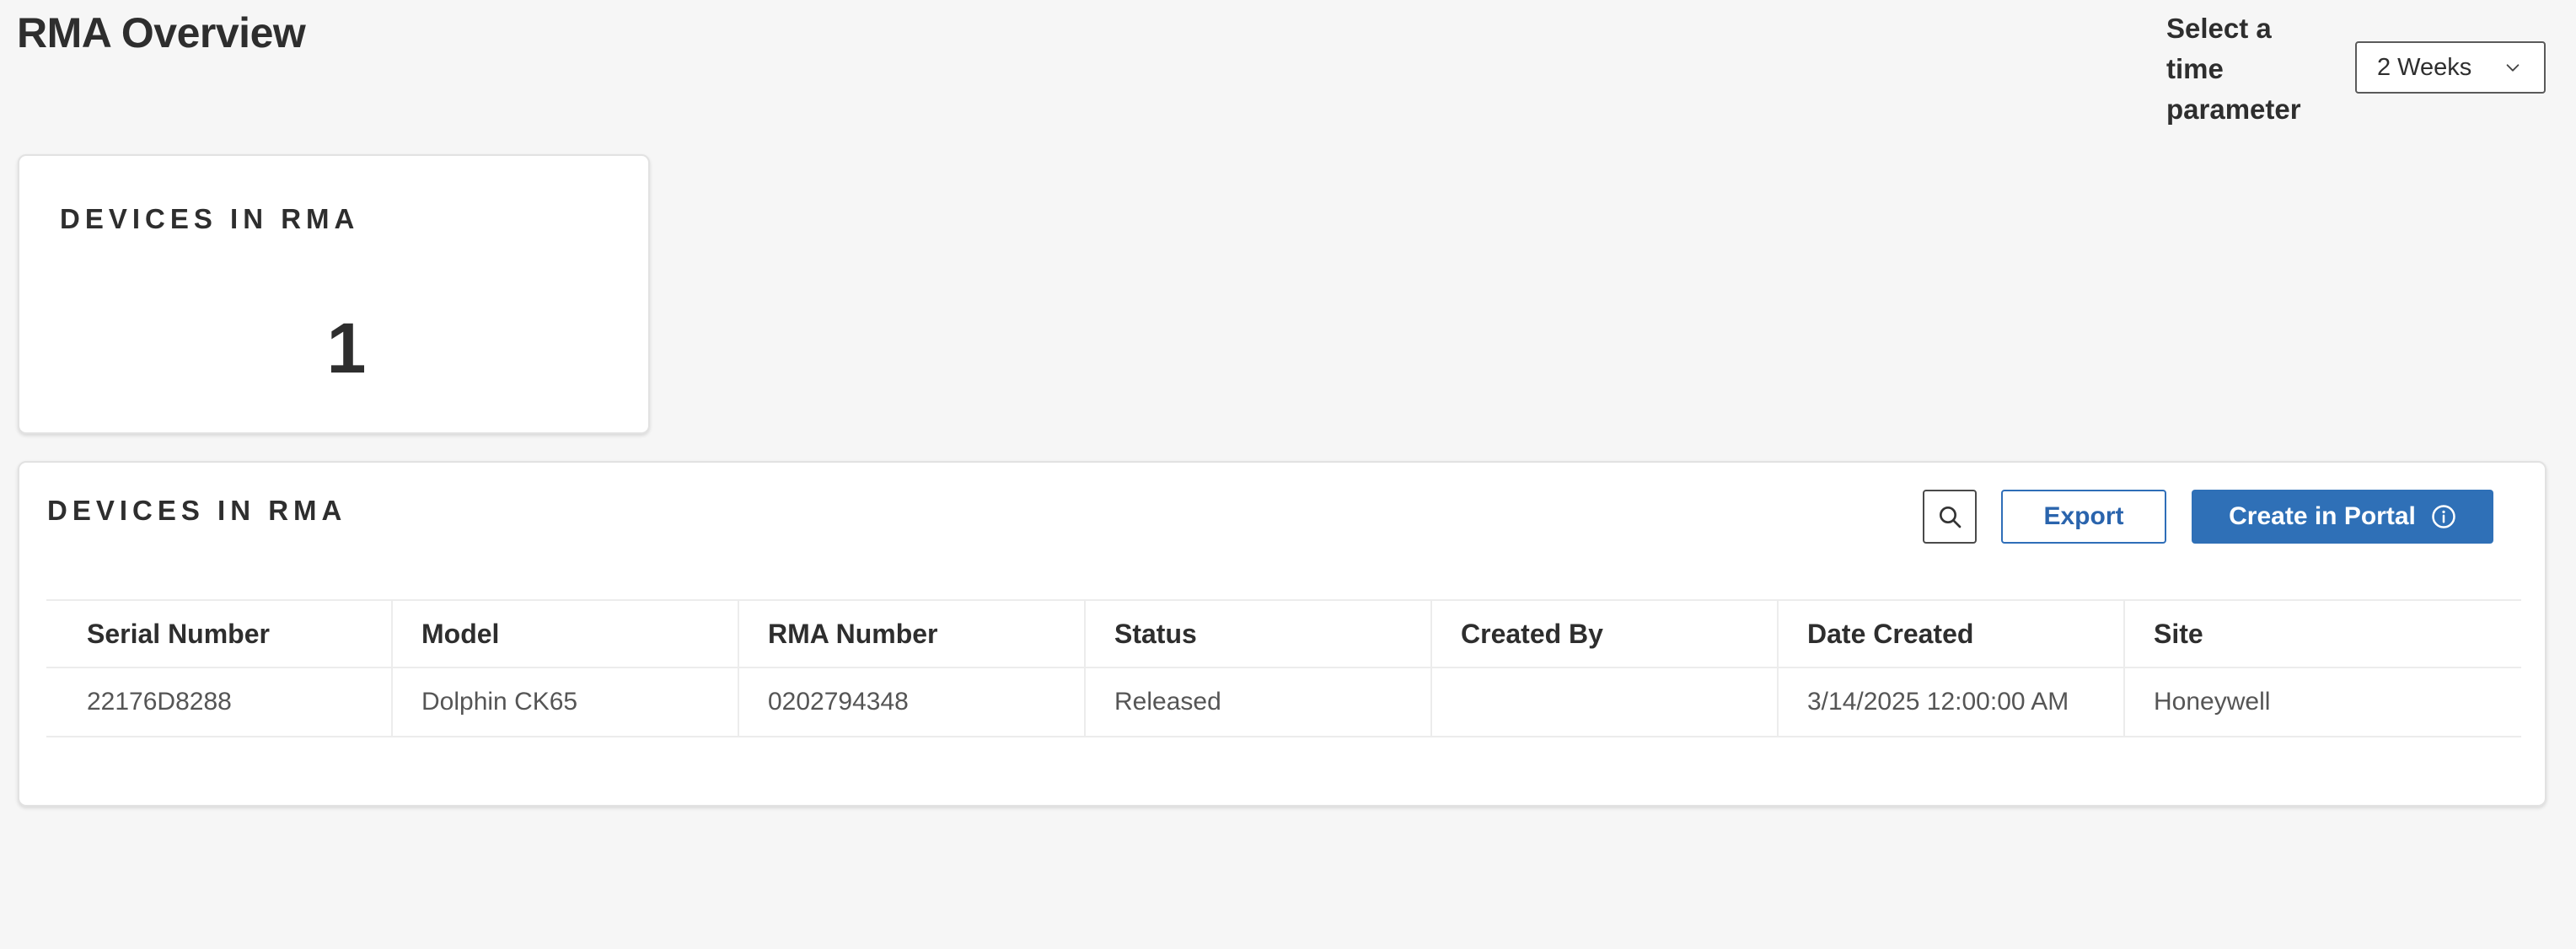 This screenshot has width=2576, height=949. Describe the element at coordinates (210, 219) in the screenshot. I see `kpi-title: DEVICES IN RMA` at that location.